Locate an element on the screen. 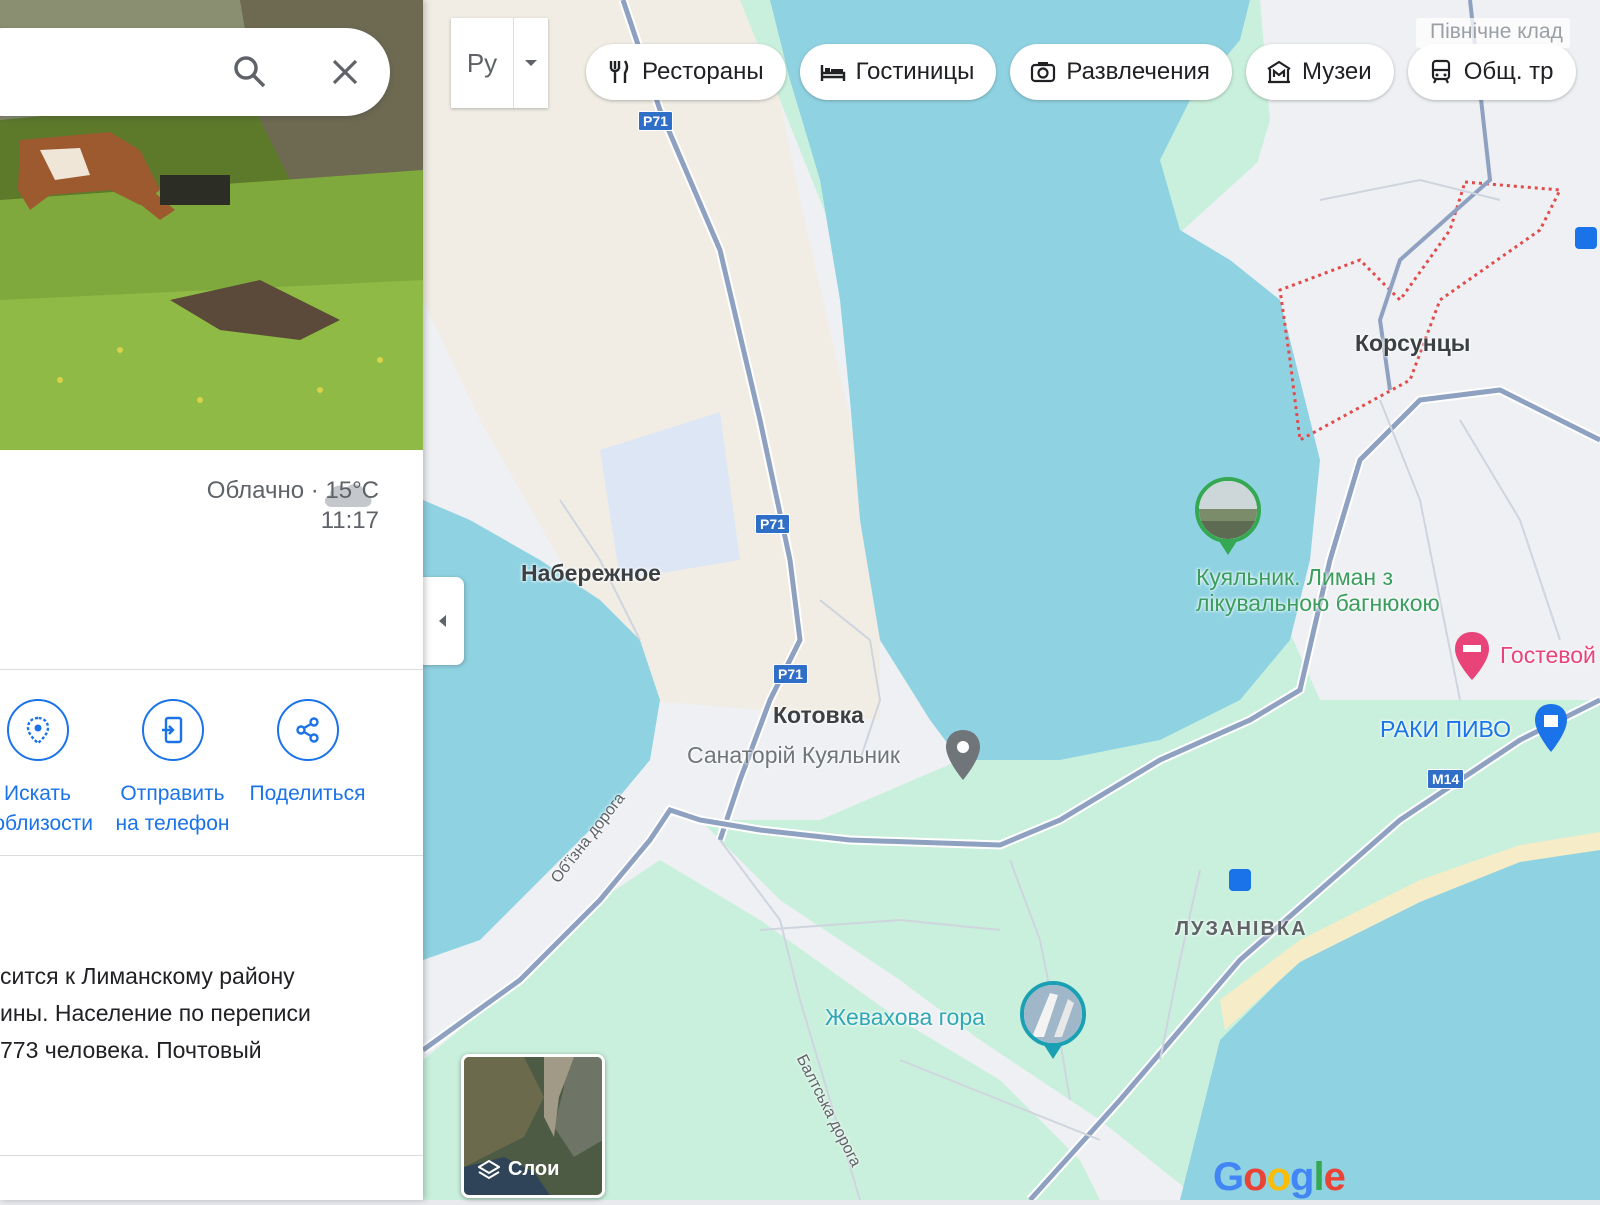  place-kuyalnik-line1: Куяльник. Лиман з is located at coordinates (1295, 577).